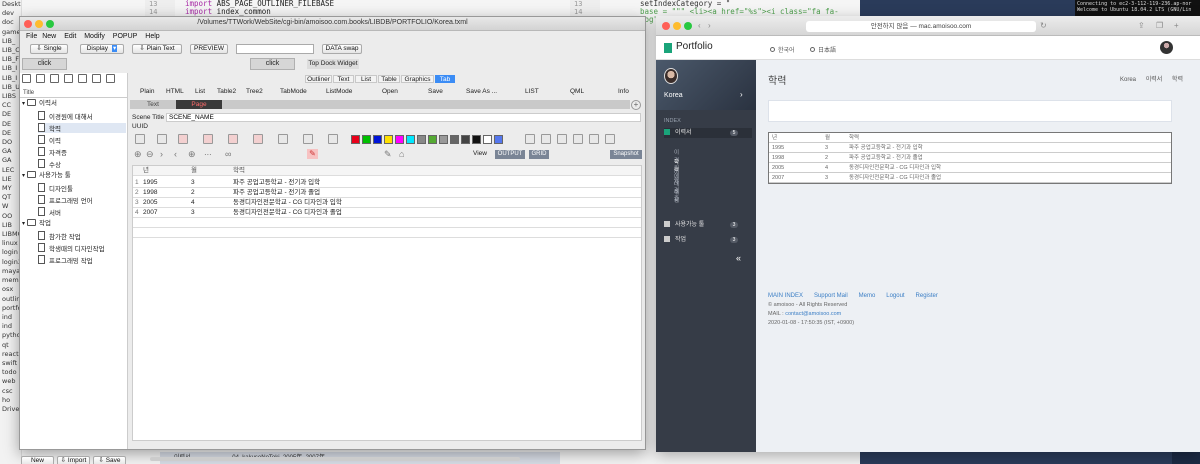 The height and width of the screenshot is (464, 1200). Describe the element at coordinates (594, 139) in the screenshot. I see `grid-icon` at that location.